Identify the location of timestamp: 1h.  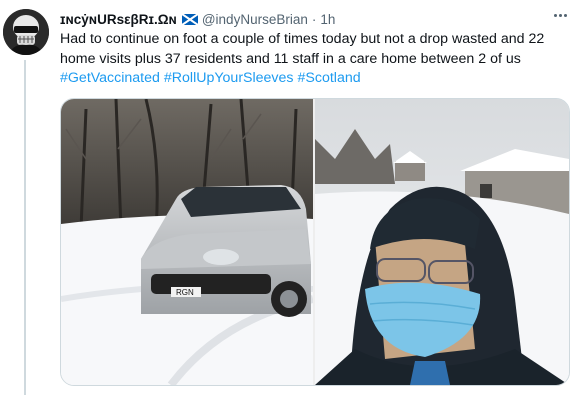
(327, 19).